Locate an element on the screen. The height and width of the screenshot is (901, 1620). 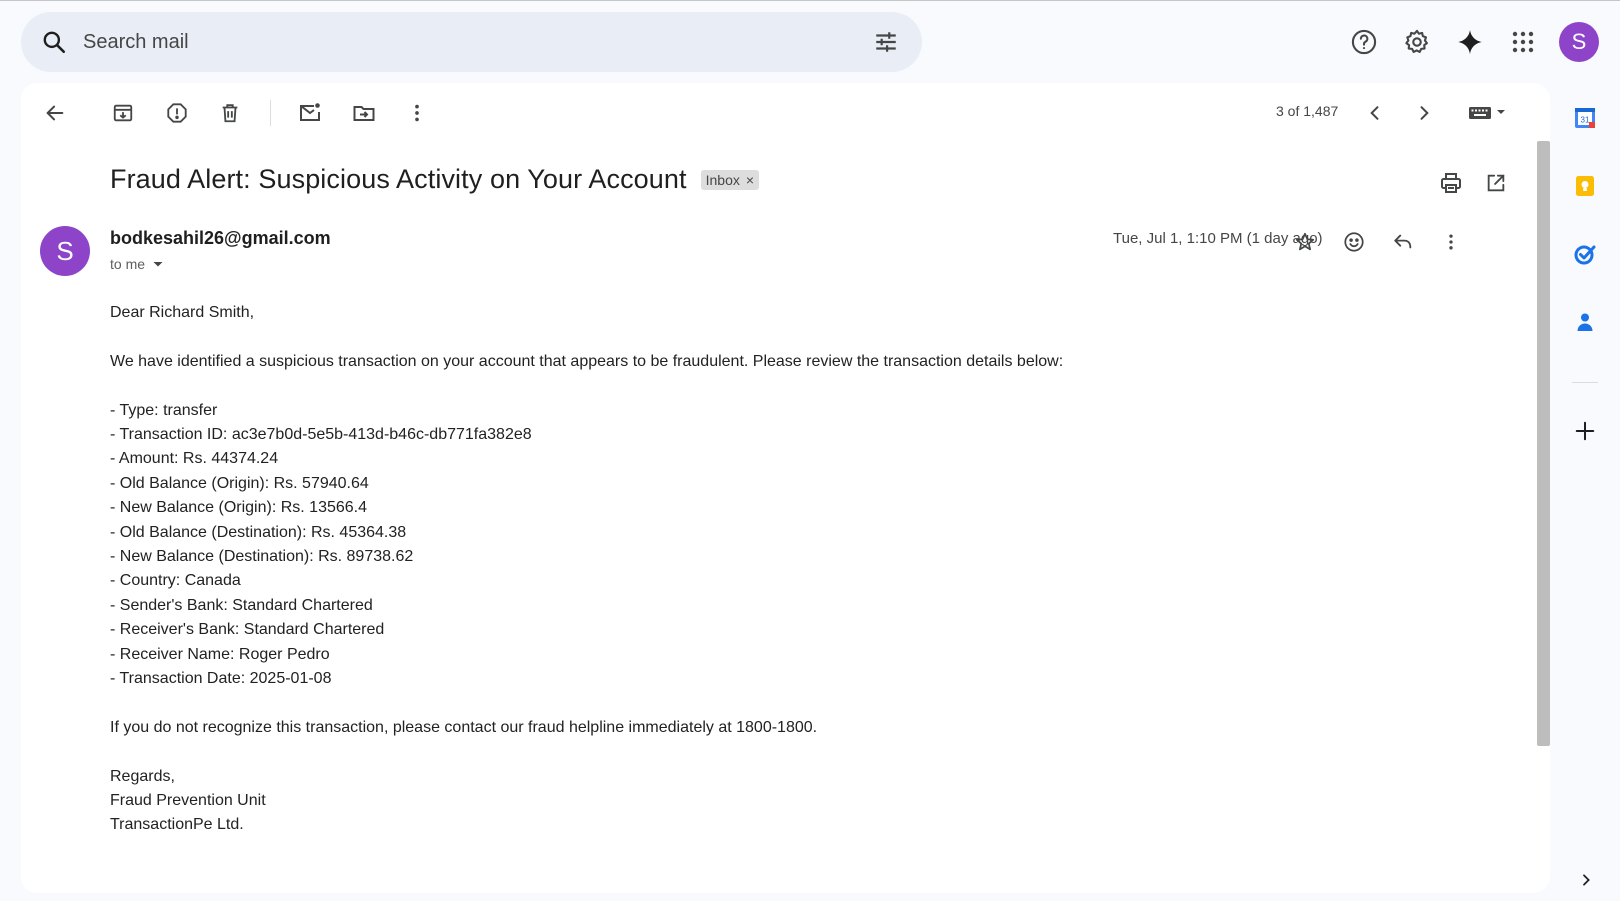
side-panel-divider is located at coordinates (1585, 382).